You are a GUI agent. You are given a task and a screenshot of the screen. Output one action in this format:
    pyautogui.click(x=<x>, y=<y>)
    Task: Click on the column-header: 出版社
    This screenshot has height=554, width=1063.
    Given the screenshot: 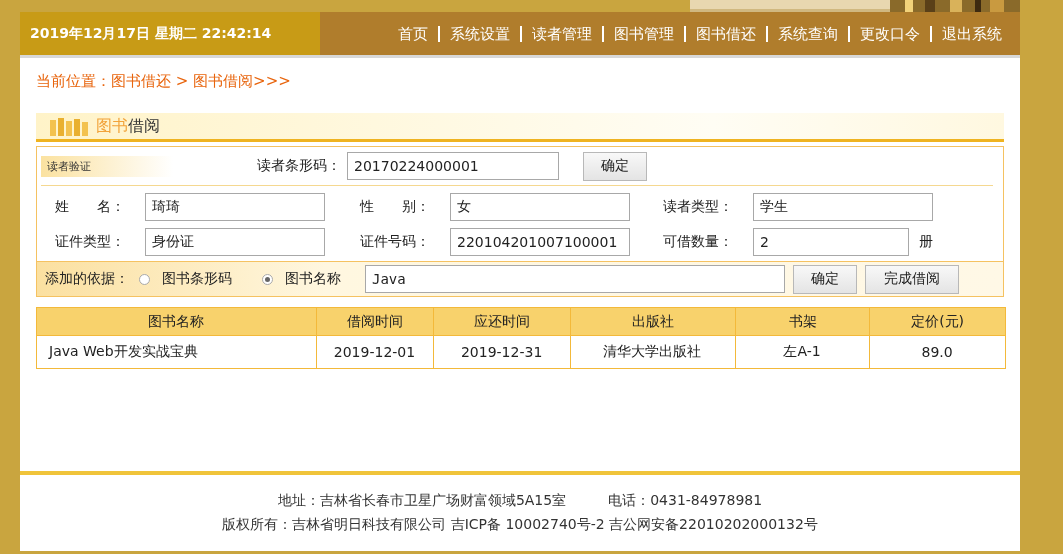 What is the action you would take?
    pyautogui.click(x=653, y=321)
    